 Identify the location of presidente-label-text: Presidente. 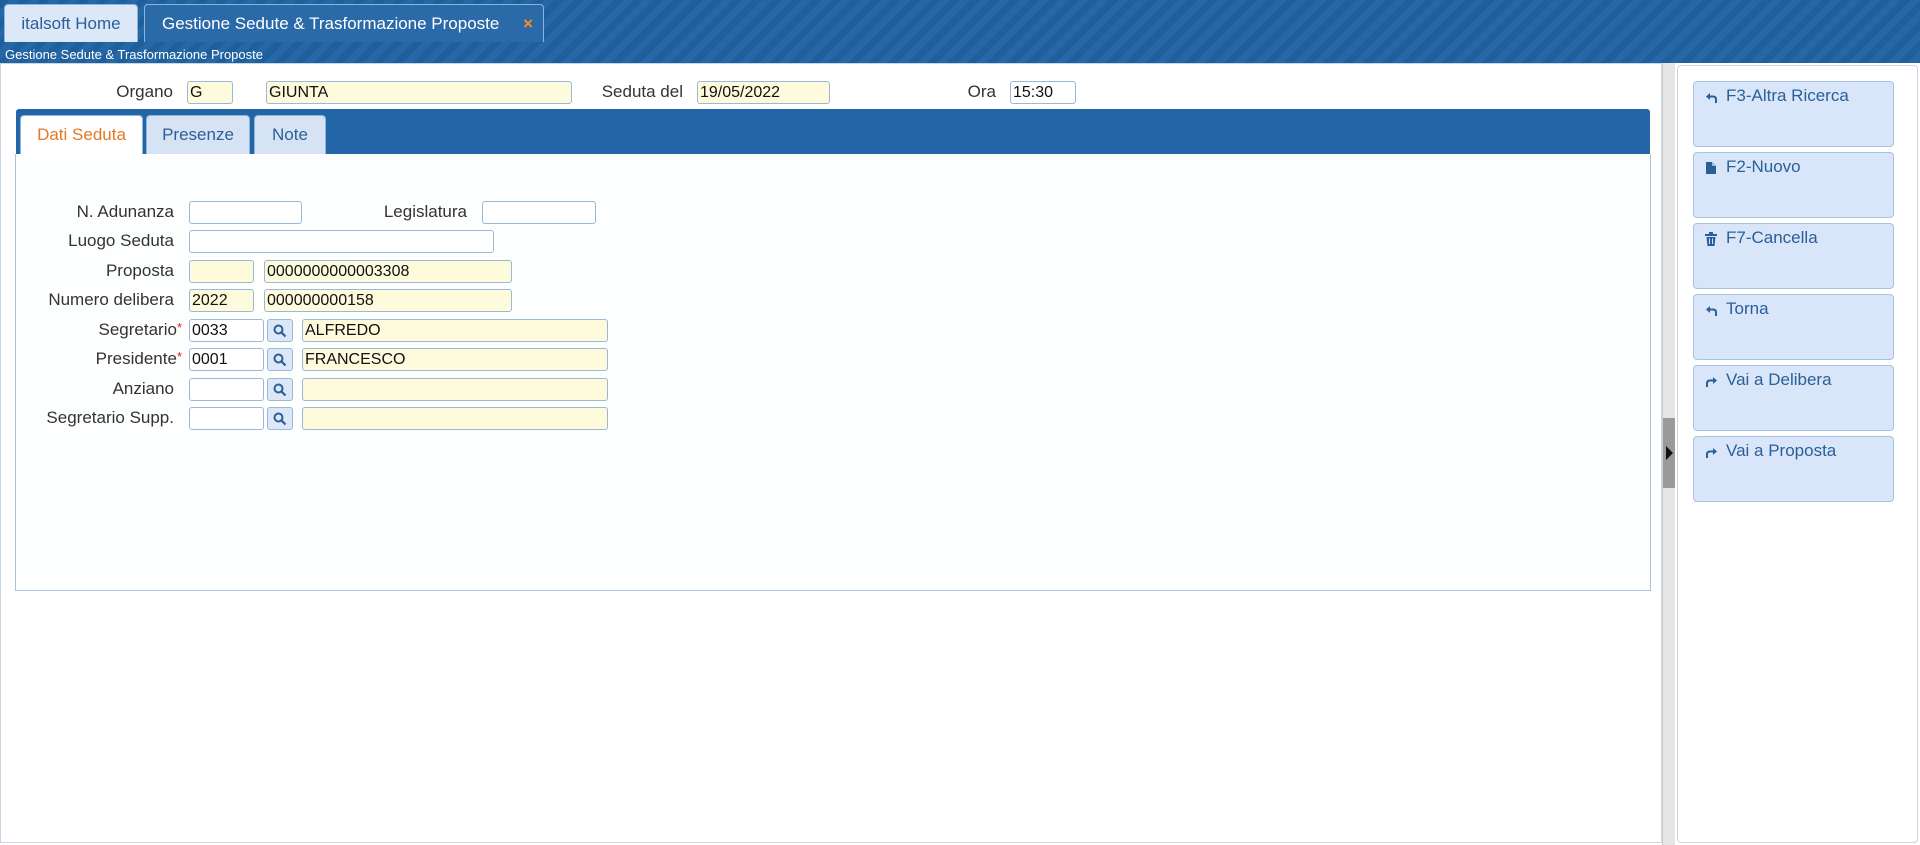
(136, 358).